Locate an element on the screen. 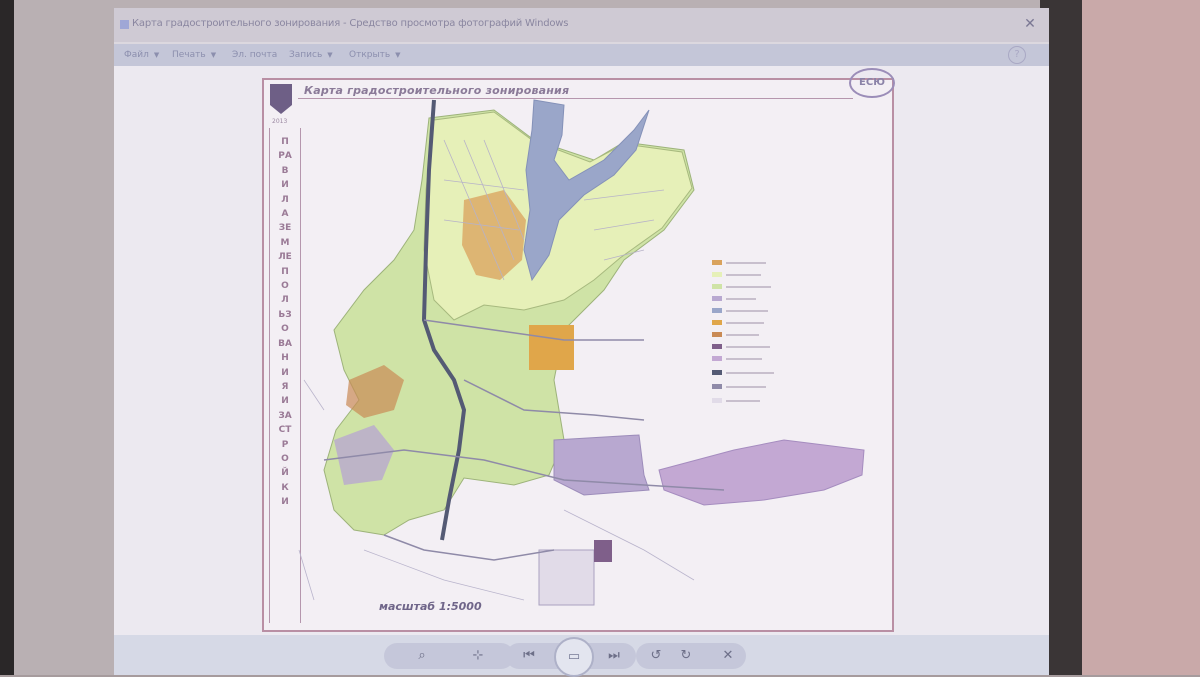 This screenshot has height=677, width=1200. menu-file: Файл ▼ is located at coordinates (141, 55).